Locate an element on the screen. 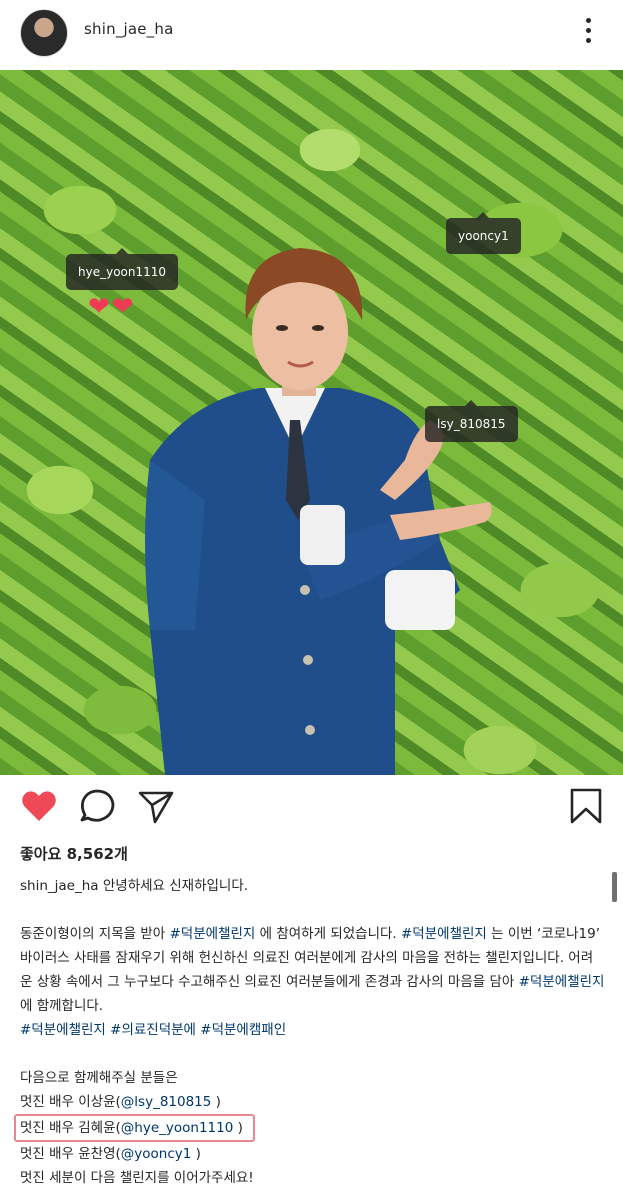  nominee-text: 멋진 배우 김혜윤( is located at coordinates (70, 1128).